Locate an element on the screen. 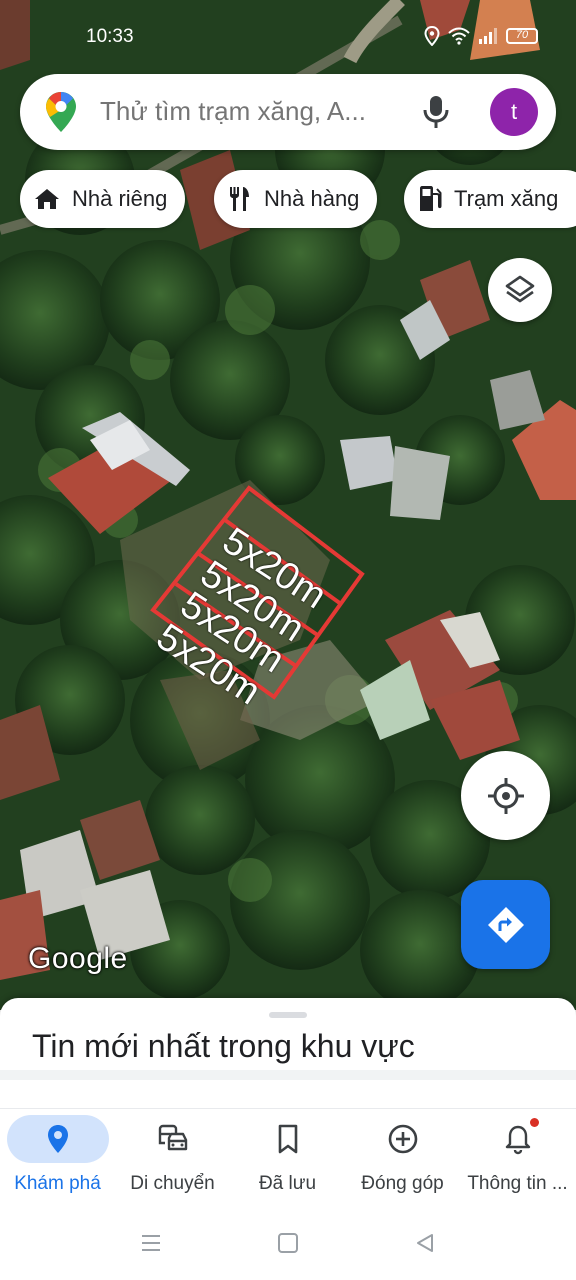 This screenshot has height=1280, width=576. battery-icon: 70 is located at coordinates (522, 36).